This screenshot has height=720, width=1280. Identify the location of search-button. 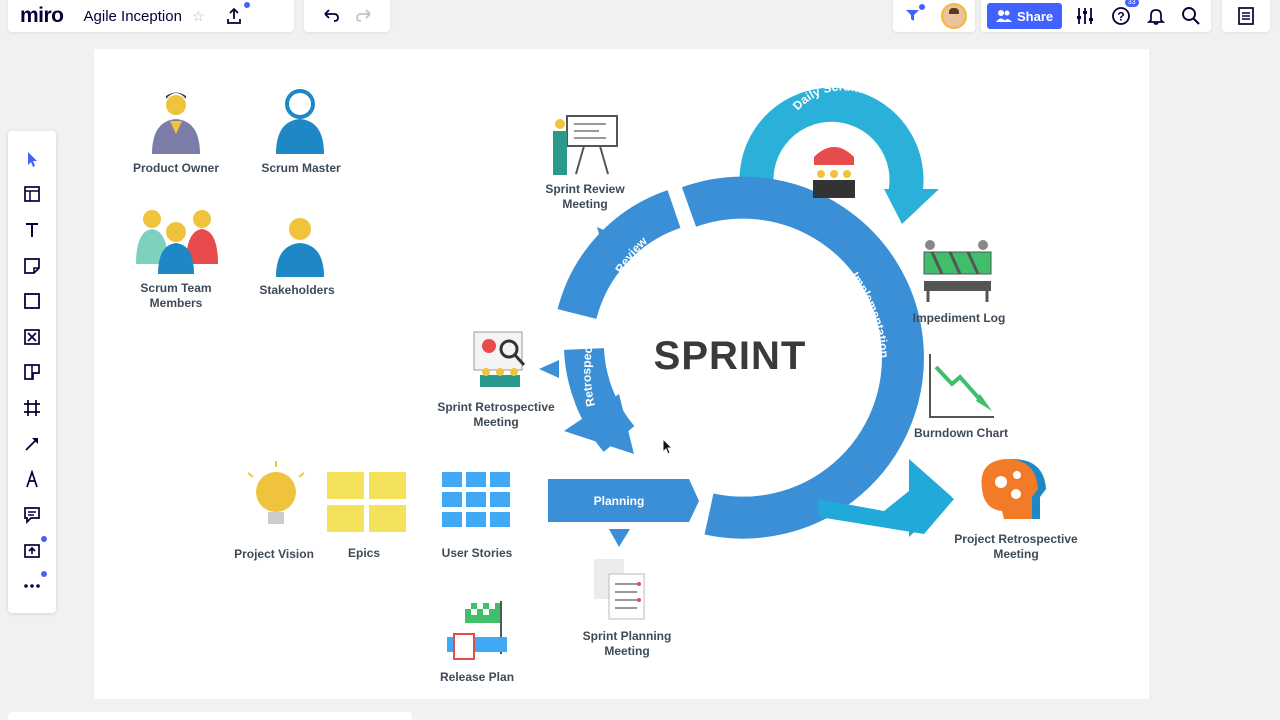
(1191, 16).